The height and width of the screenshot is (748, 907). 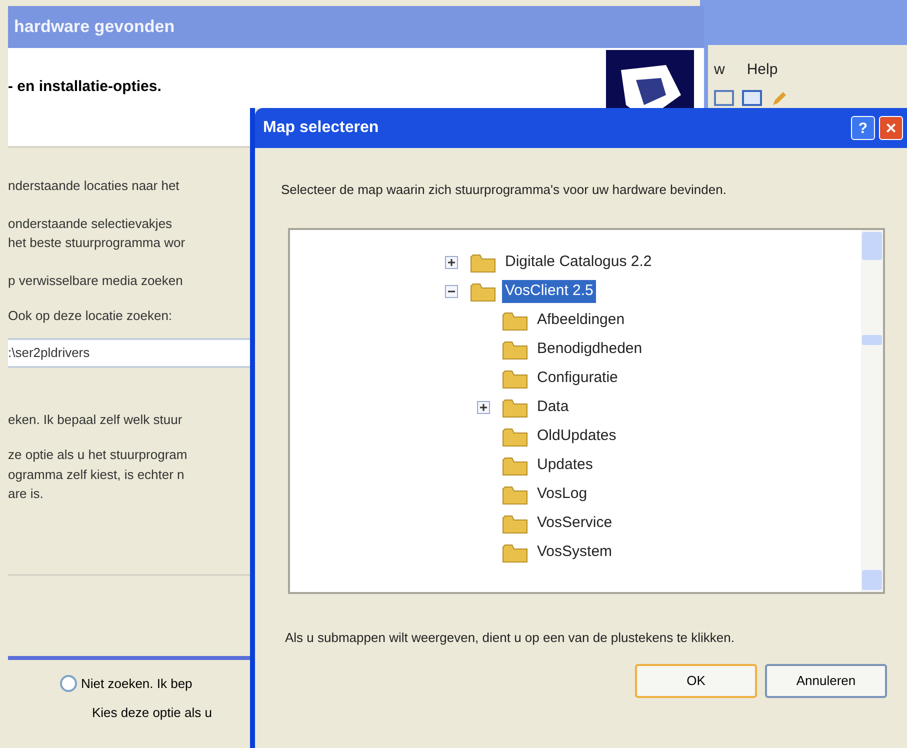 What do you see at coordinates (577, 436) in the screenshot?
I see `folder-item: OldUpdates` at bounding box center [577, 436].